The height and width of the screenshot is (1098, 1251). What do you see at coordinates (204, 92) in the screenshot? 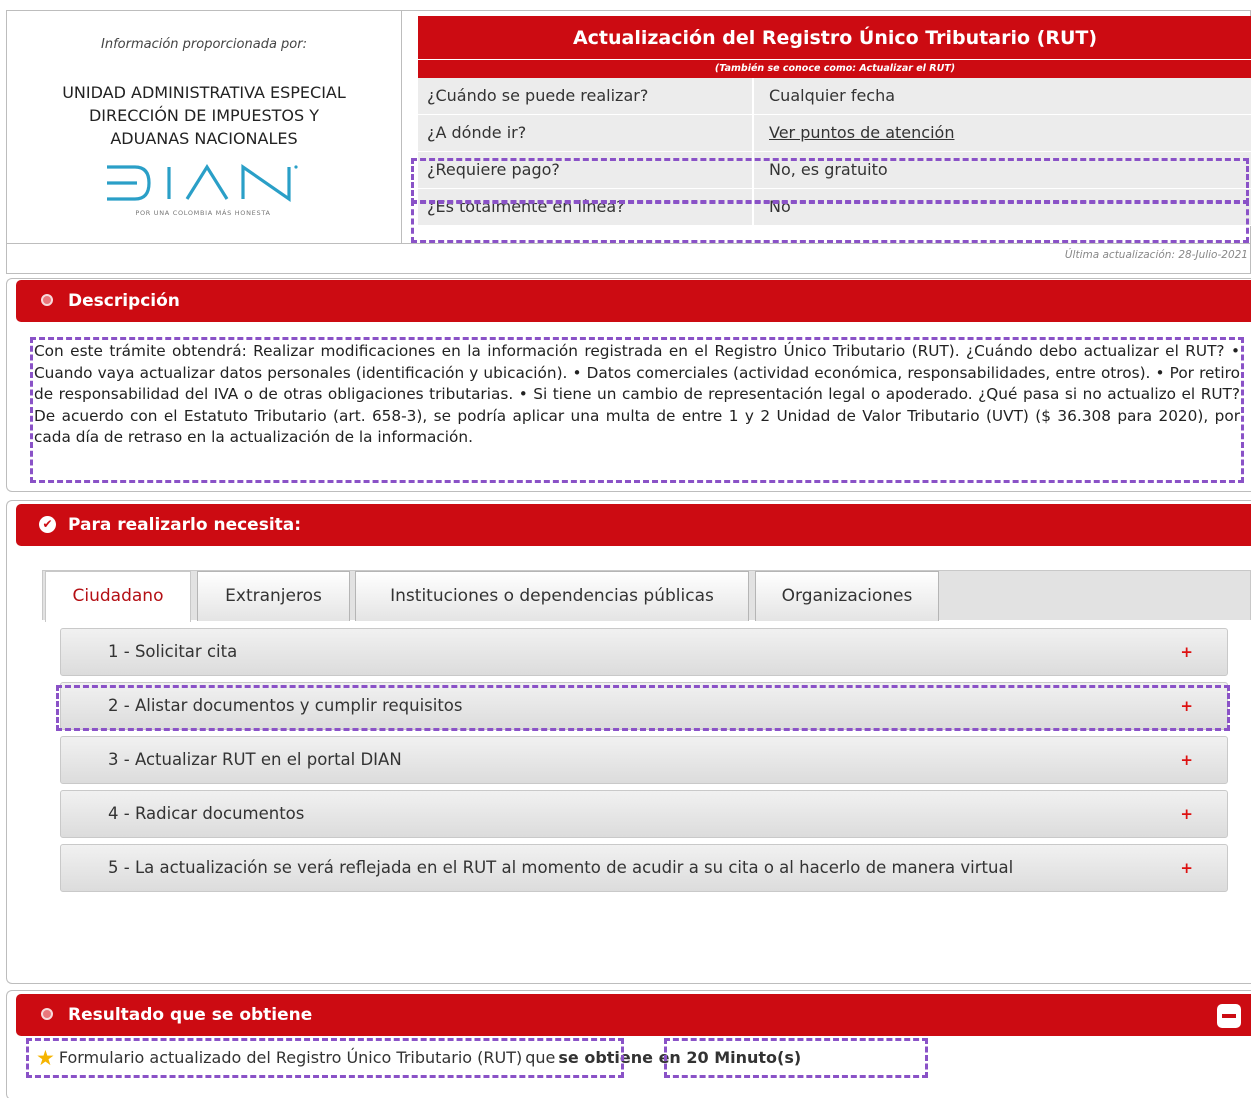
I see `entity-line-1: UNIDAD ADMINISTRATIVA ESPECIAL` at bounding box center [204, 92].